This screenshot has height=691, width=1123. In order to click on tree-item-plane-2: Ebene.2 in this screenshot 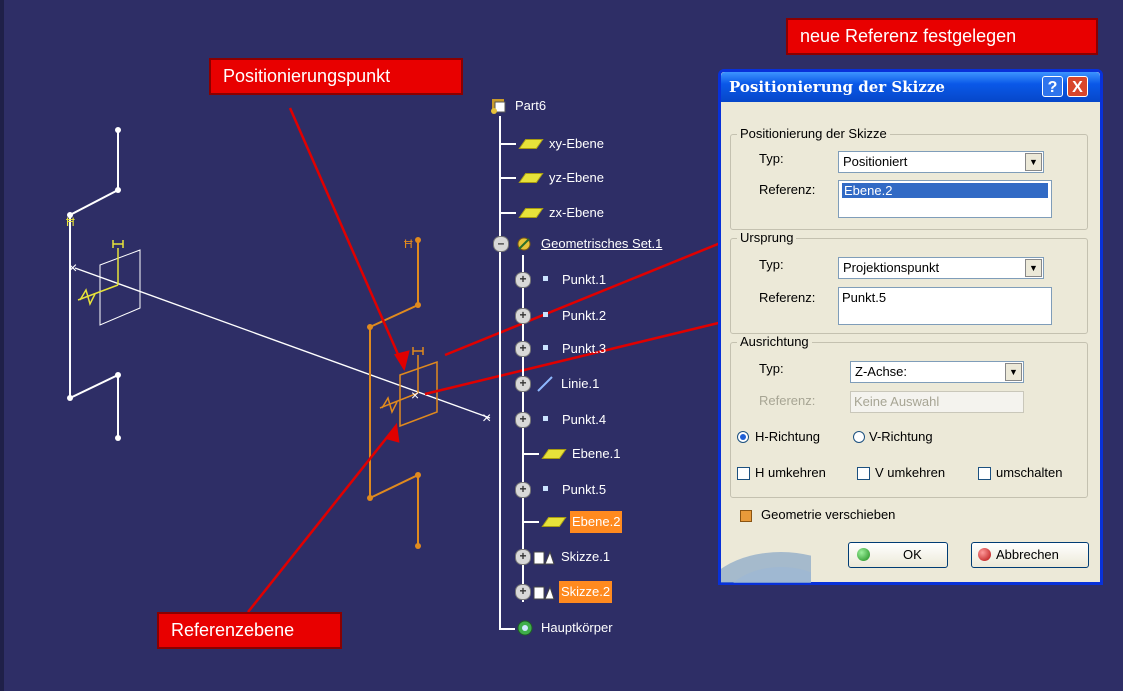, I will do `click(573, 522)`.